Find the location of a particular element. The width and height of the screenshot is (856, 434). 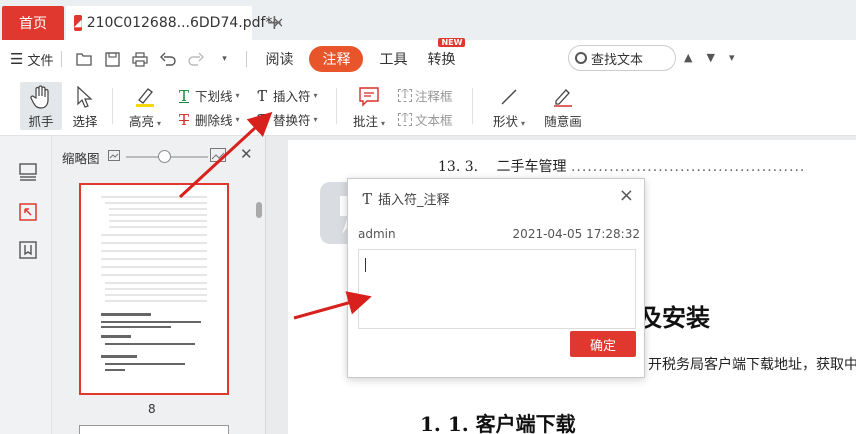

hand-icon is located at coordinates (41, 97).